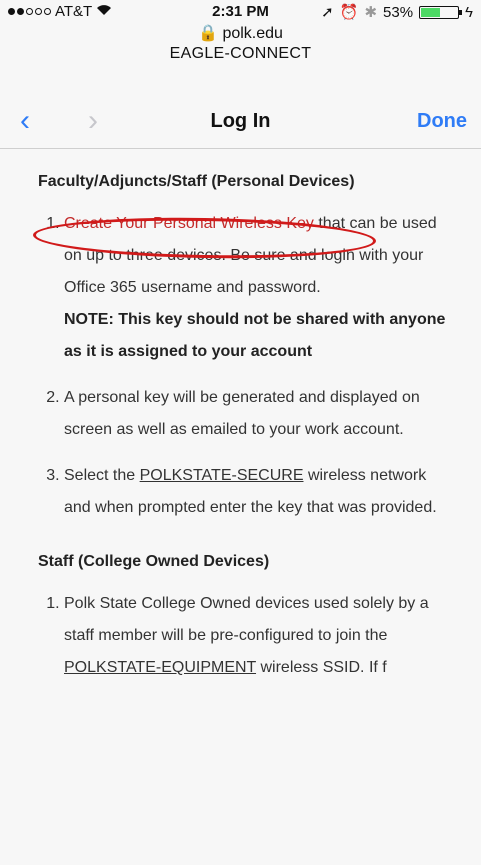  I want to click on battery-icon, so click(441, 12).